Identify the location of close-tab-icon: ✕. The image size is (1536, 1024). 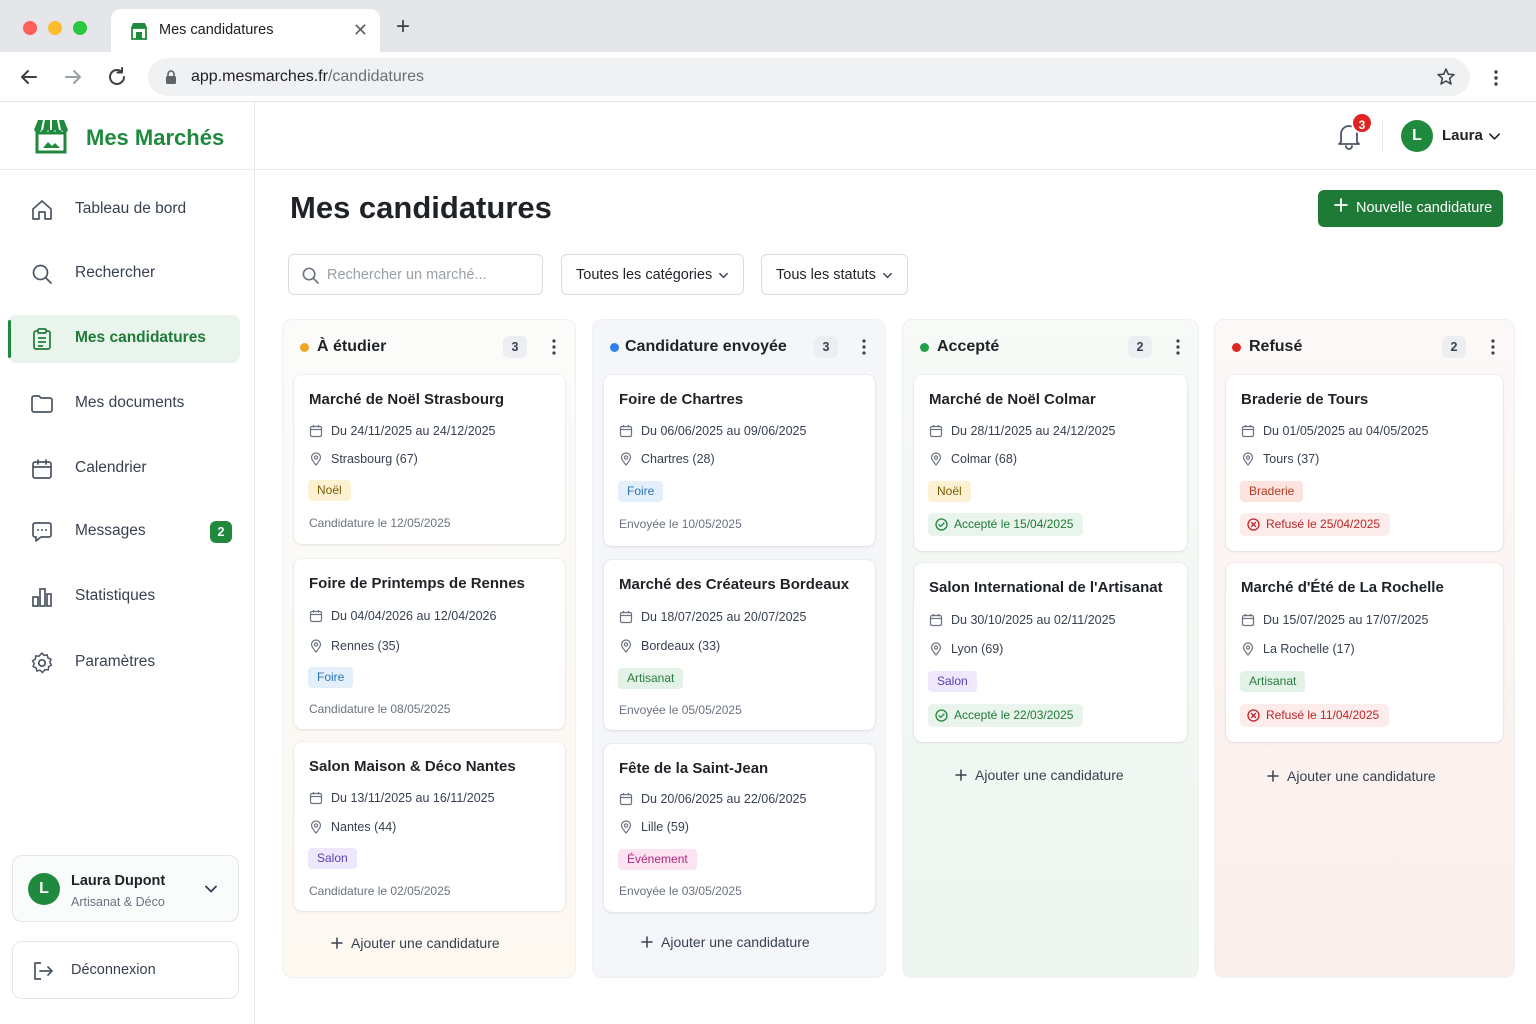
(360, 30).